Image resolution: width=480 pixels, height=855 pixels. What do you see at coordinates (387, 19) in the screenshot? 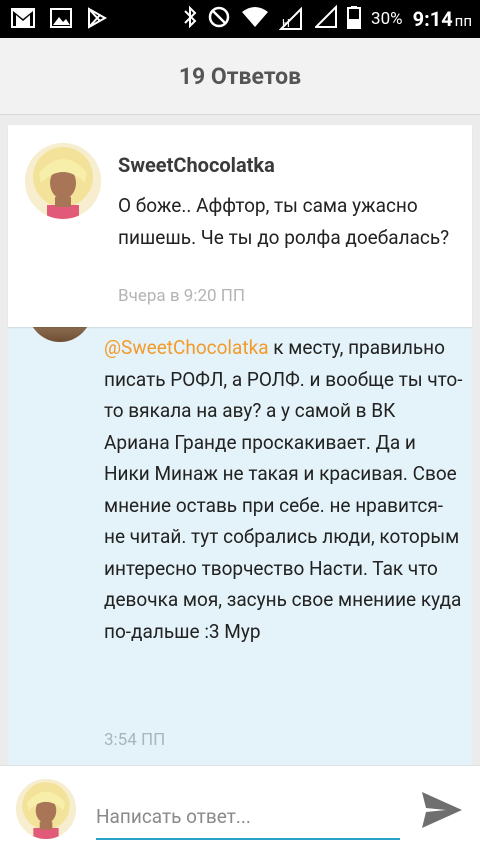
I see `battery-percent: 30%` at bounding box center [387, 19].